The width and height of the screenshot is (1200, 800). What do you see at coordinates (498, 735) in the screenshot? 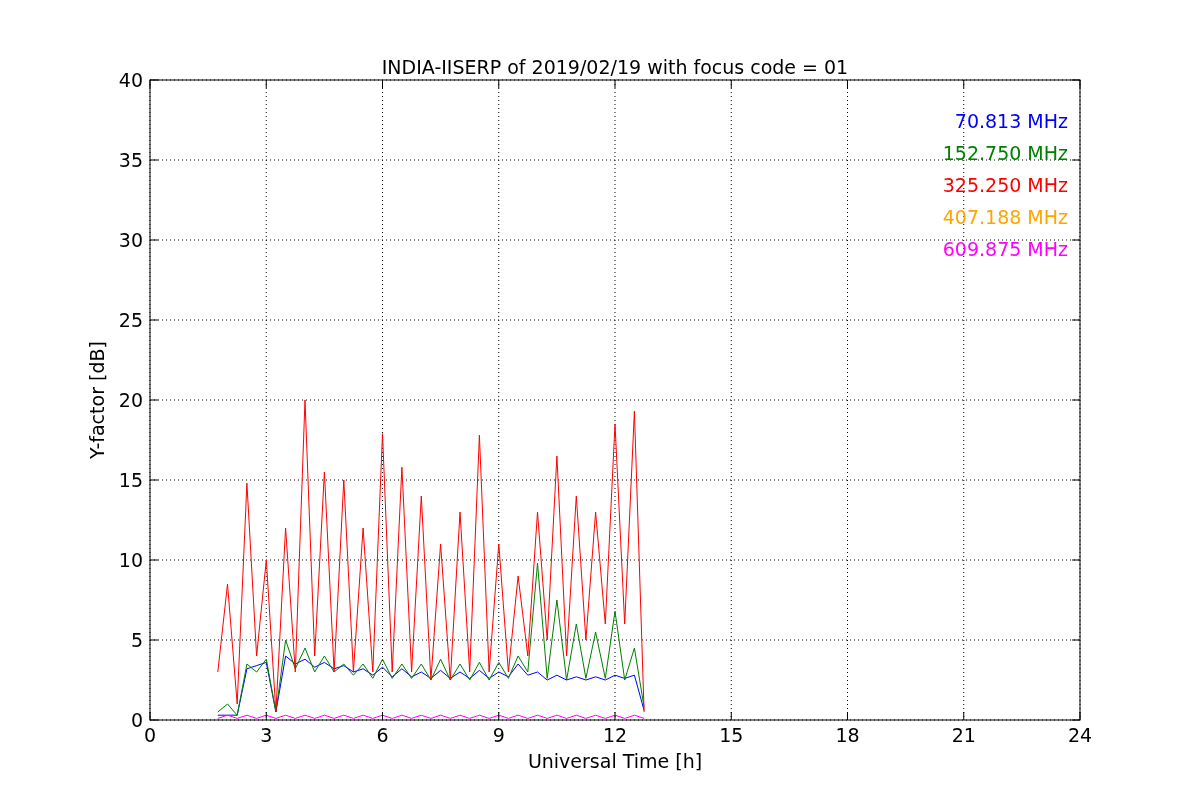
I see `tick-label: 9` at bounding box center [498, 735].